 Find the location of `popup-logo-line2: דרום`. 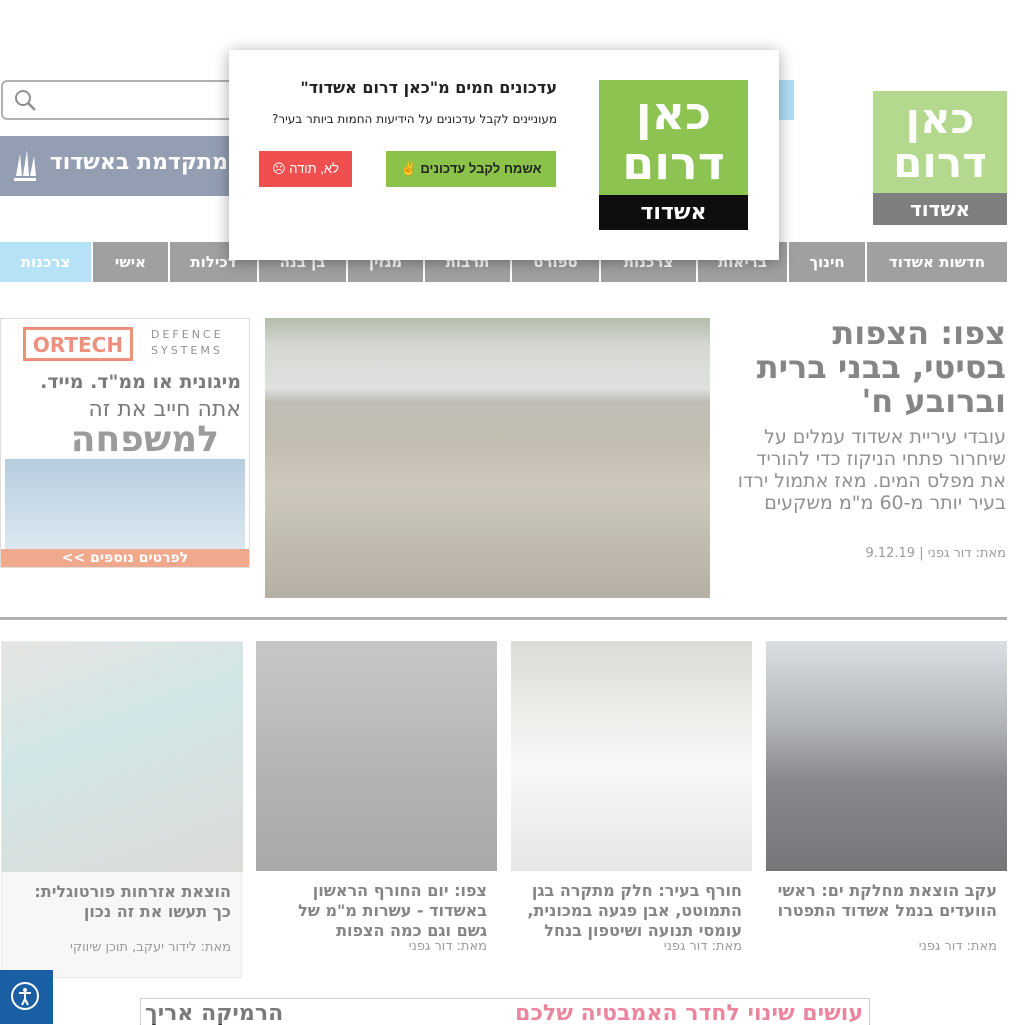

popup-logo-line2: דרום is located at coordinates (673, 163).